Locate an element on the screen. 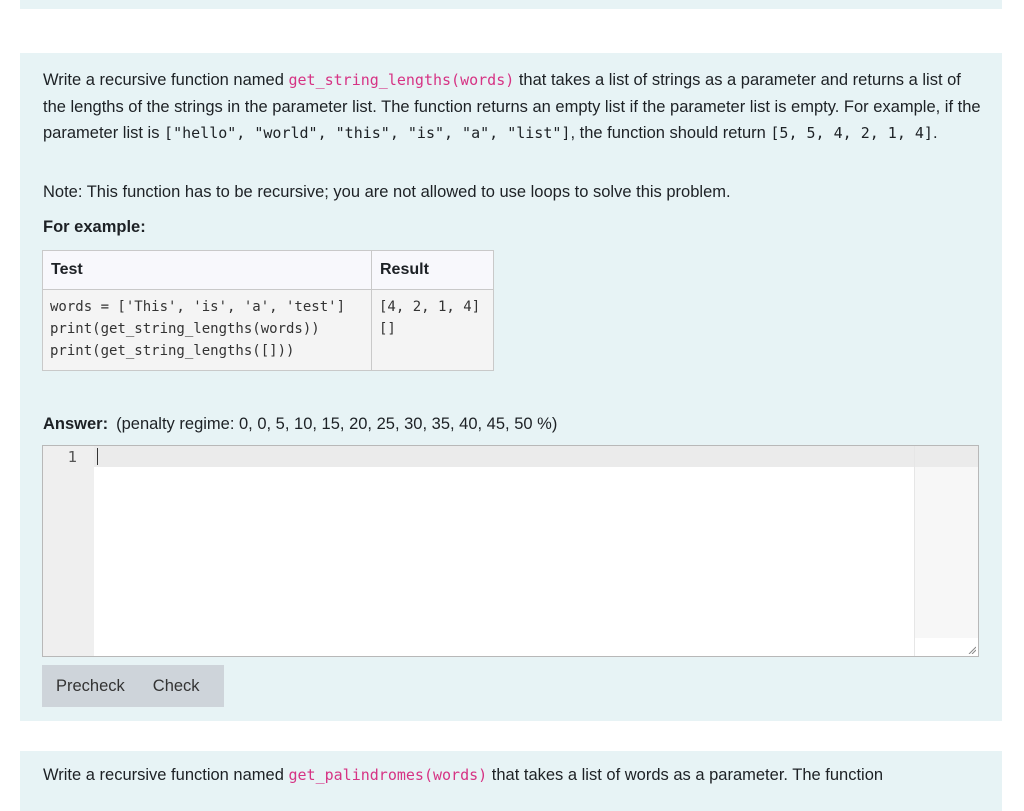 This screenshot has width=1024, height=811. action-buttons: Precheck Check is located at coordinates (133, 686).